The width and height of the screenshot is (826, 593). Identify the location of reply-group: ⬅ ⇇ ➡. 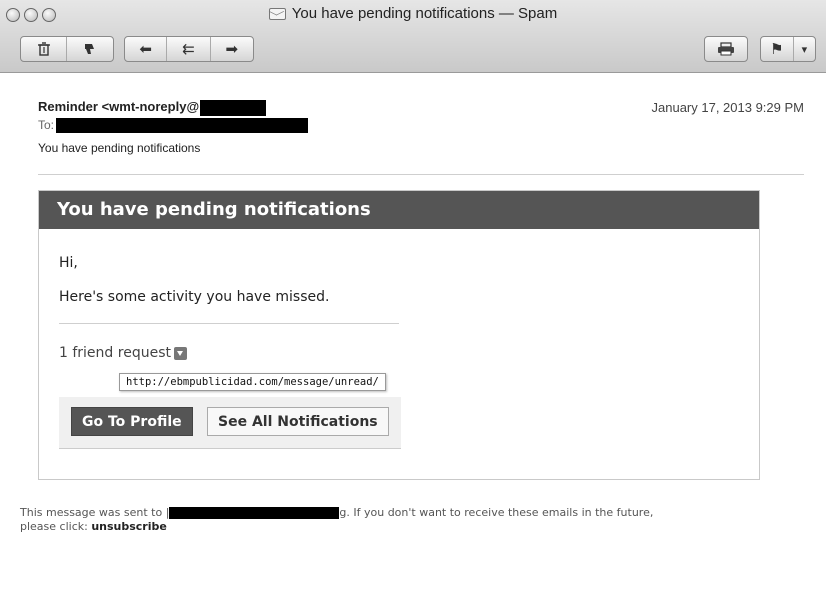
(189, 49).